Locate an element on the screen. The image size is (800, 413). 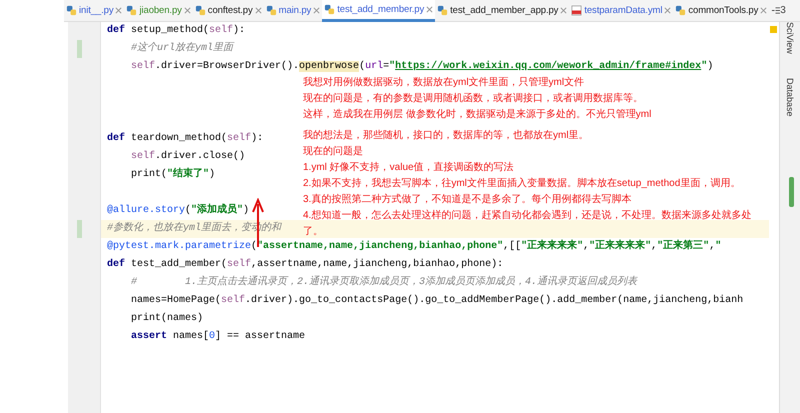
list-icon is located at coordinates (775, 10).